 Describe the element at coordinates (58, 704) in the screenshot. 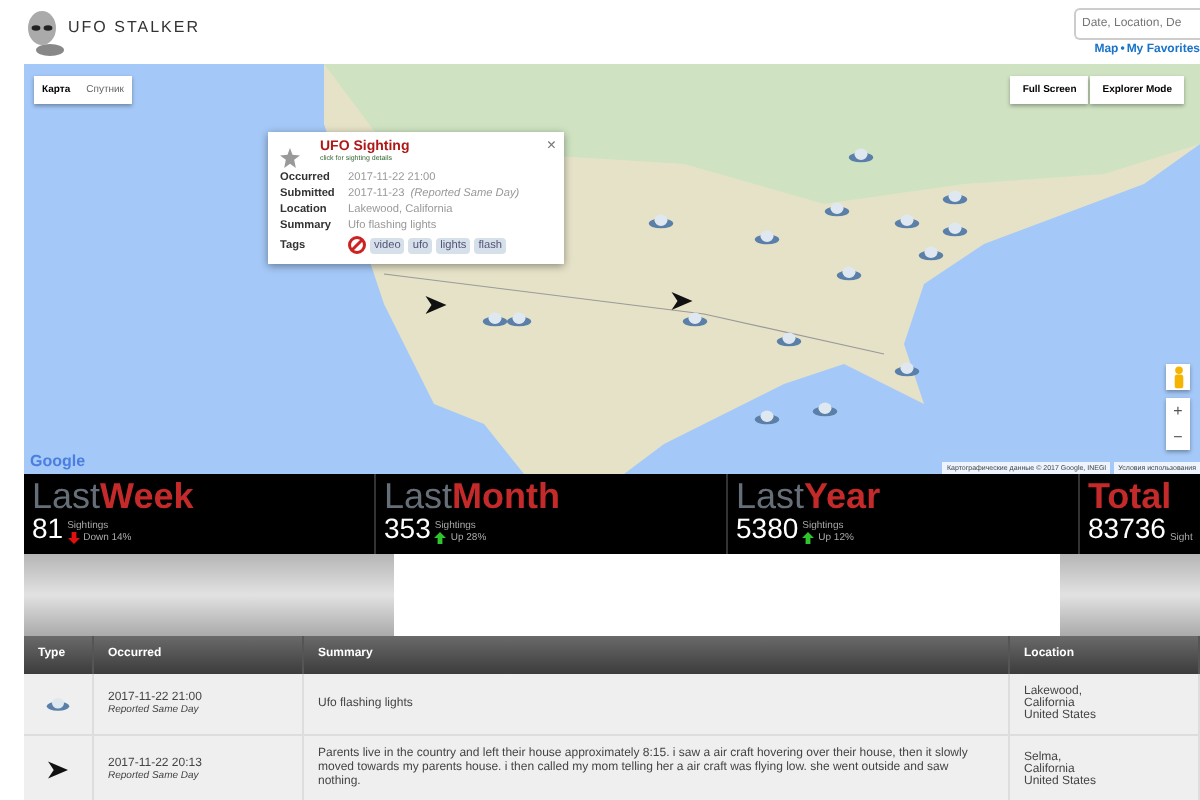

I see `ufo-icon` at that location.